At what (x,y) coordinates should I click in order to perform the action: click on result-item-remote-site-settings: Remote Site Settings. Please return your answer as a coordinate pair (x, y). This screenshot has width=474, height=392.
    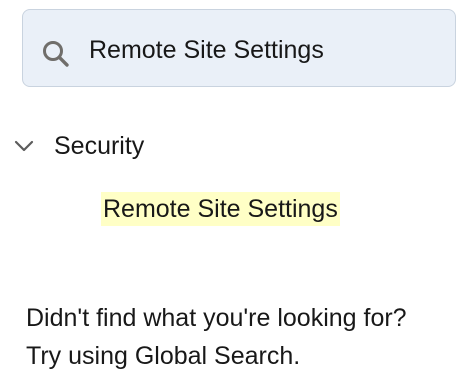
    Looking at the image, I should click on (220, 209).